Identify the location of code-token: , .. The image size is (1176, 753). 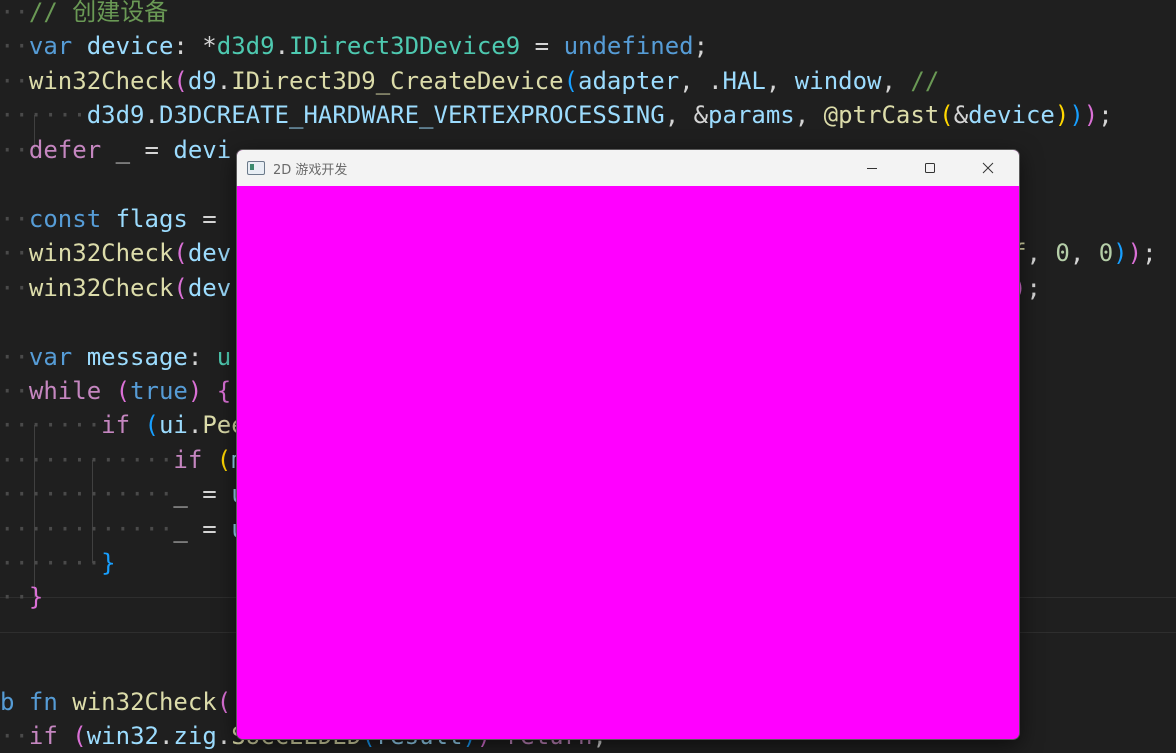
(701, 81).